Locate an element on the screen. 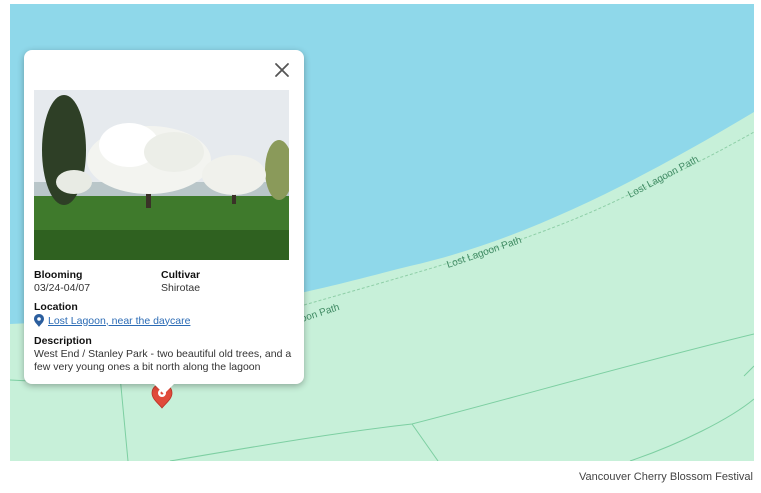 This screenshot has width=761, height=493. location-row: Lost Lagoon, near the daycare is located at coordinates (112, 320).